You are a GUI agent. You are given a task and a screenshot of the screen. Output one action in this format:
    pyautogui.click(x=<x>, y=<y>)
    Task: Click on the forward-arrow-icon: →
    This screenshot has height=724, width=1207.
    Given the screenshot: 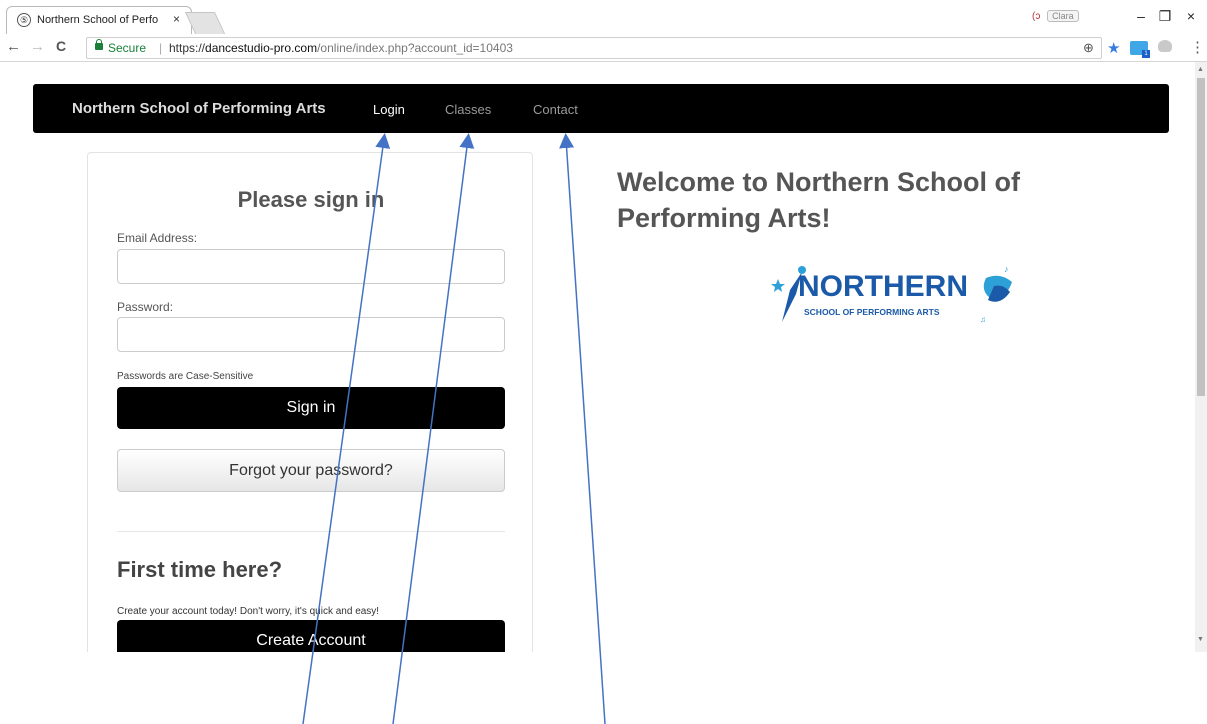 What is the action you would take?
    pyautogui.click(x=37, y=46)
    